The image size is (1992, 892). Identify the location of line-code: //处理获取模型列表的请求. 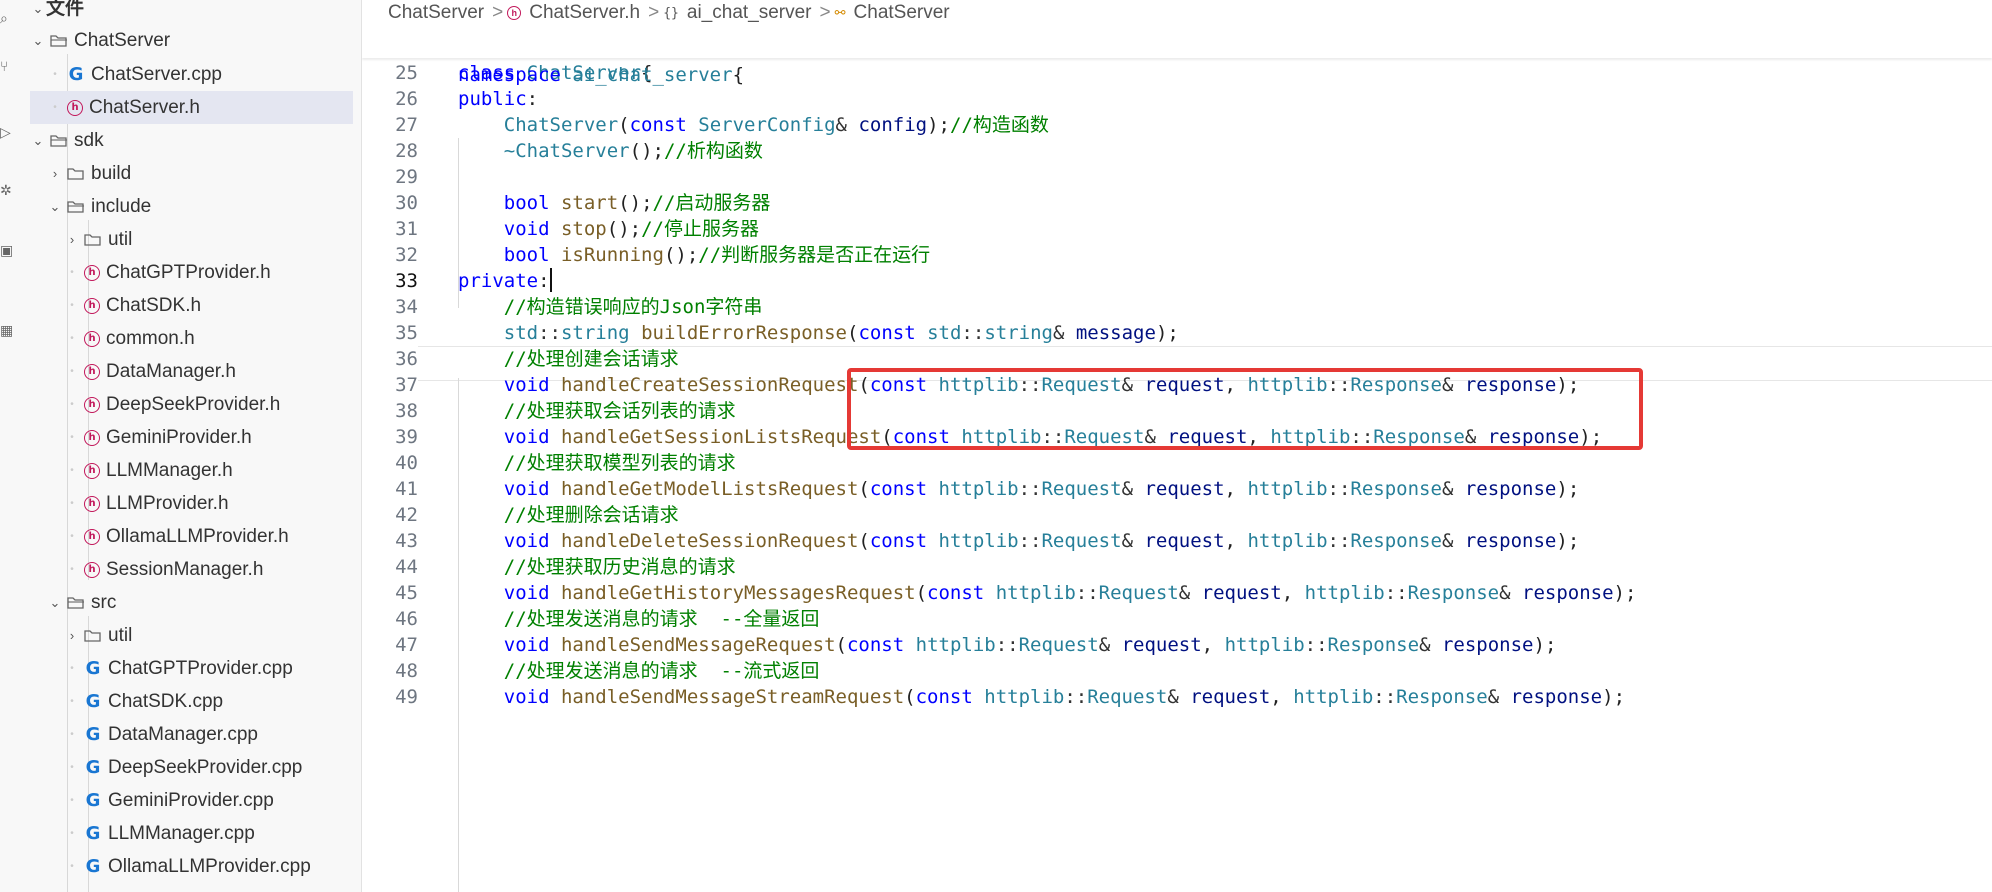
(619, 463).